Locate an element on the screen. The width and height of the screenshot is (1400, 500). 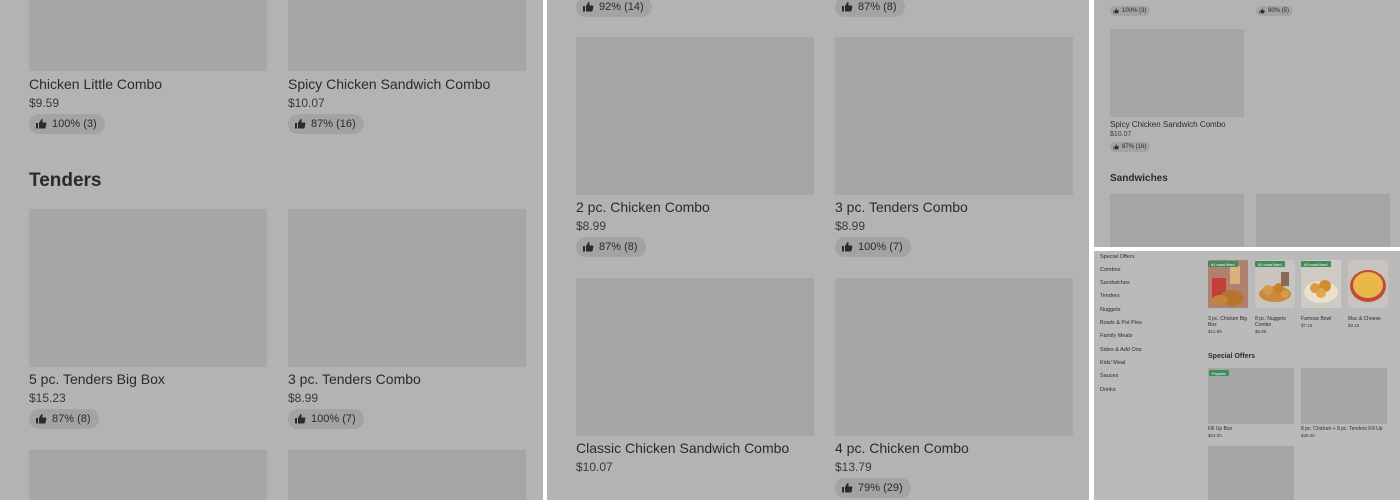
famous-bowl-image is located at coordinates (1321, 291).